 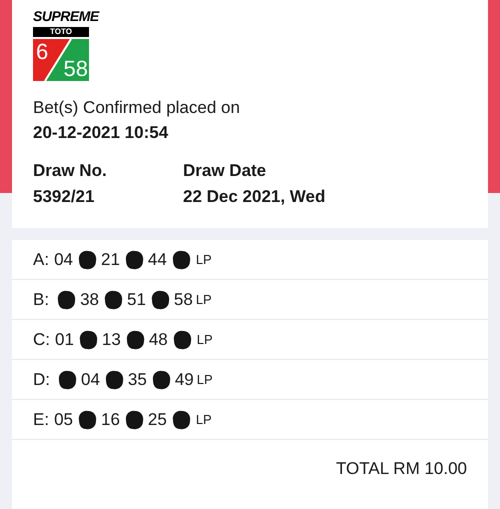 I want to click on bet-line-label: D:, so click(x=41, y=379).